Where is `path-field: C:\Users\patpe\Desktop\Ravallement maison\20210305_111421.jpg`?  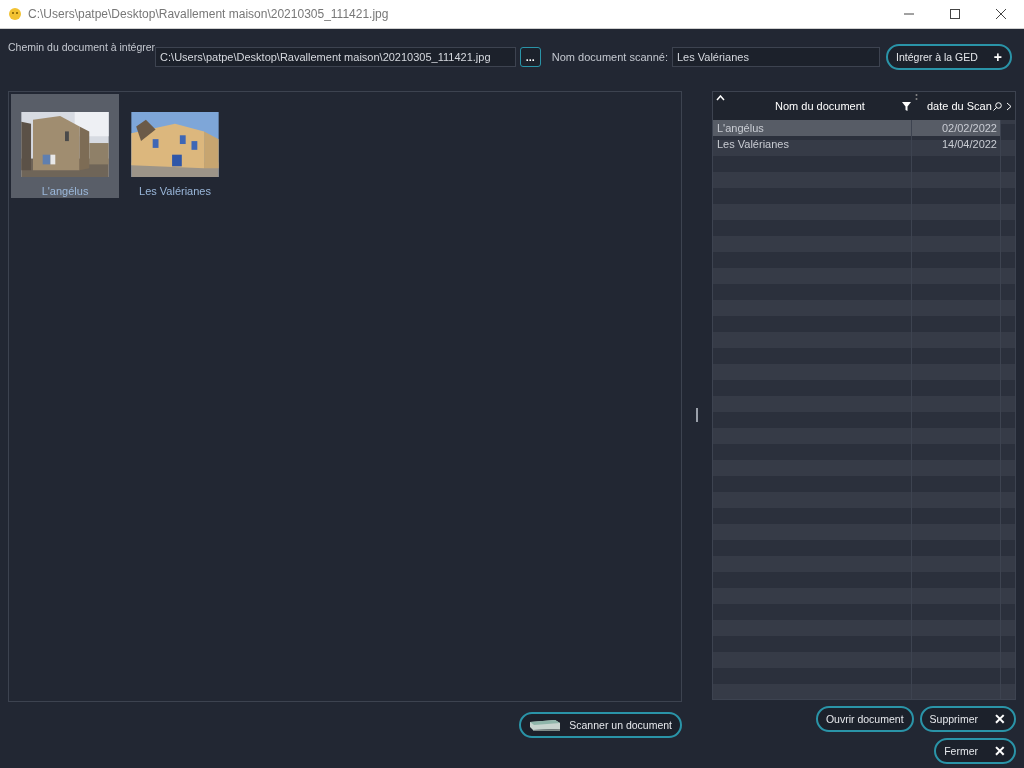
path-field: C:\Users\patpe\Desktop\Ravallement maison\20210305_111421.jpg is located at coordinates (335, 57).